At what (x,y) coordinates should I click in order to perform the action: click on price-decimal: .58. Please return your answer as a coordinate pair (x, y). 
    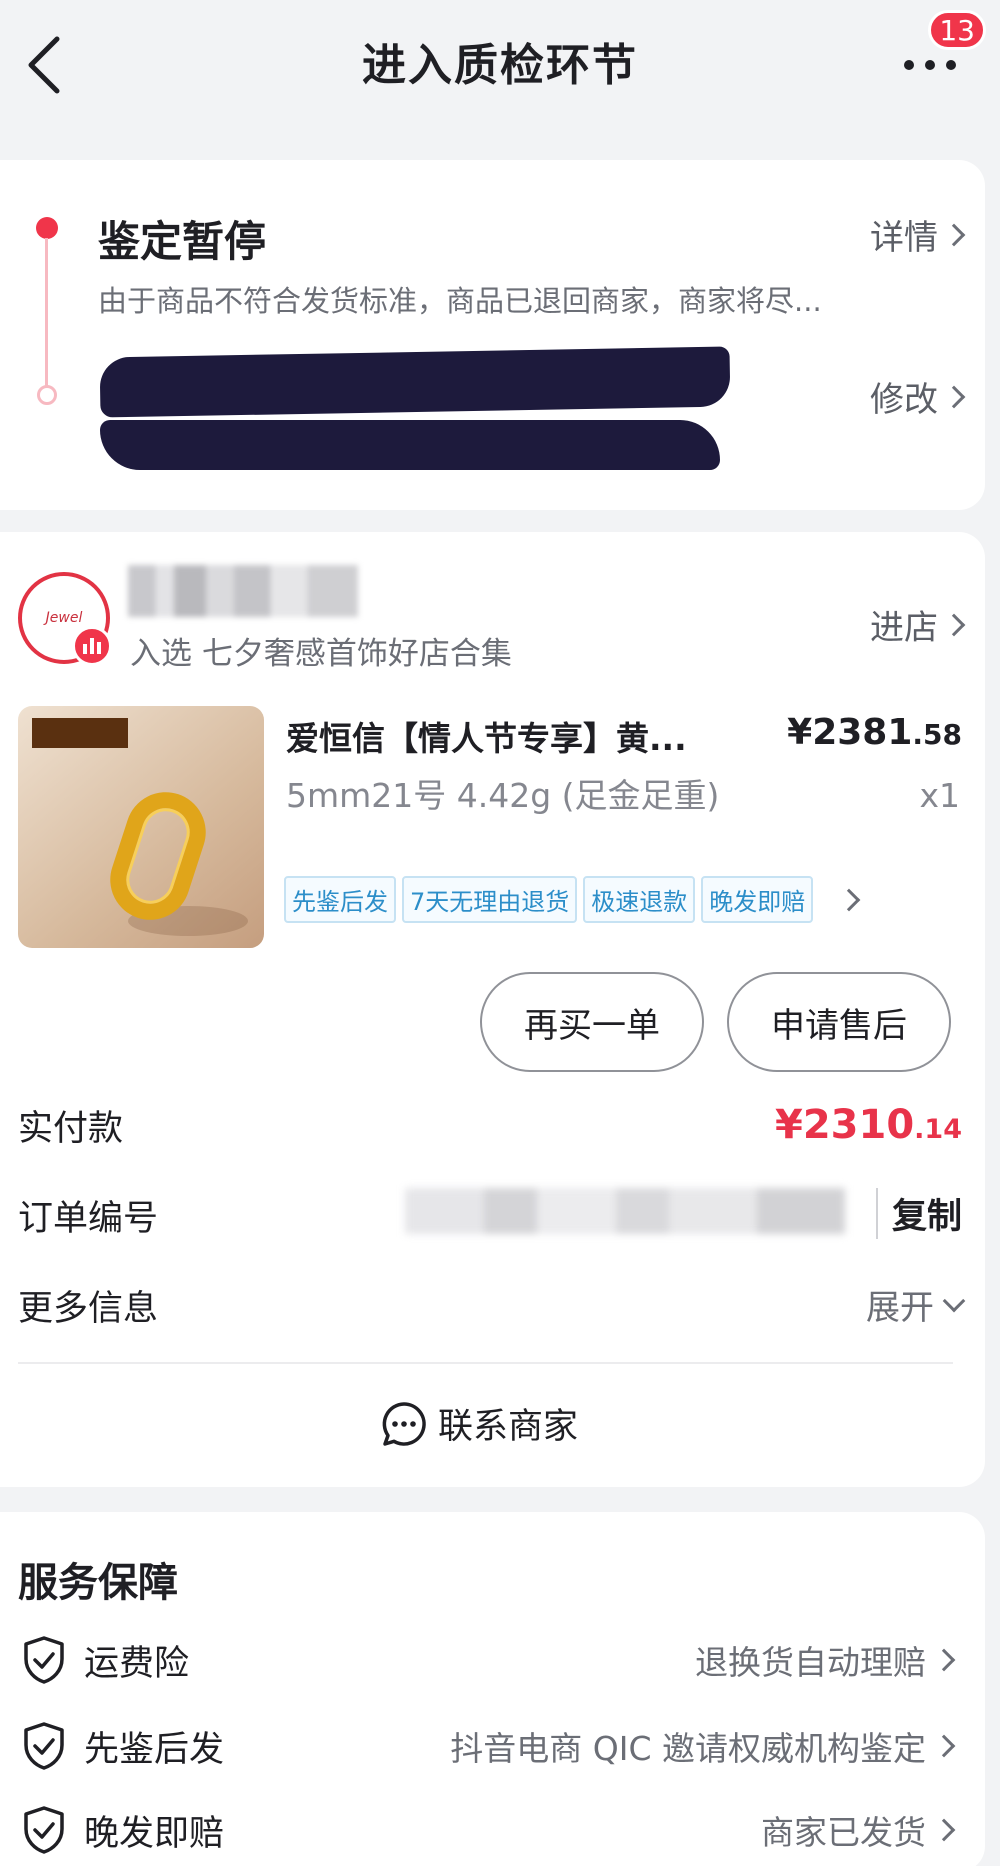
    Looking at the image, I should click on (937, 734).